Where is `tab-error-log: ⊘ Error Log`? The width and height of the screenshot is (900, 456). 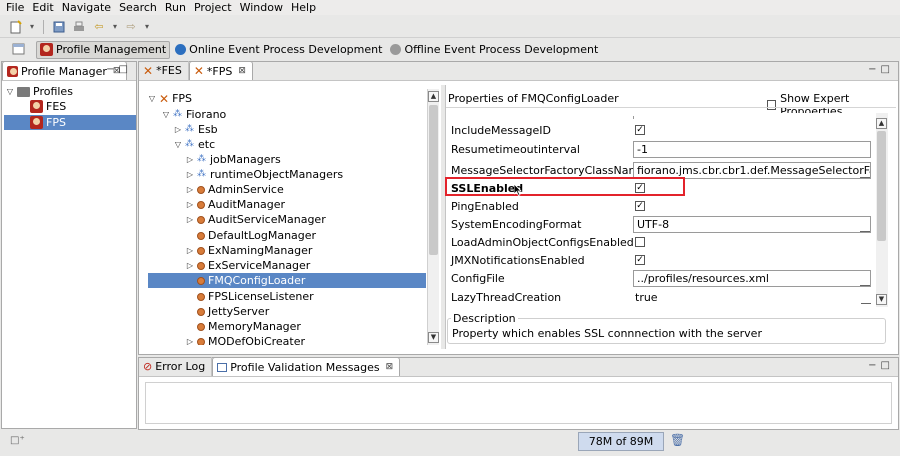 tab-error-log: ⊘ Error Log is located at coordinates (176, 366).